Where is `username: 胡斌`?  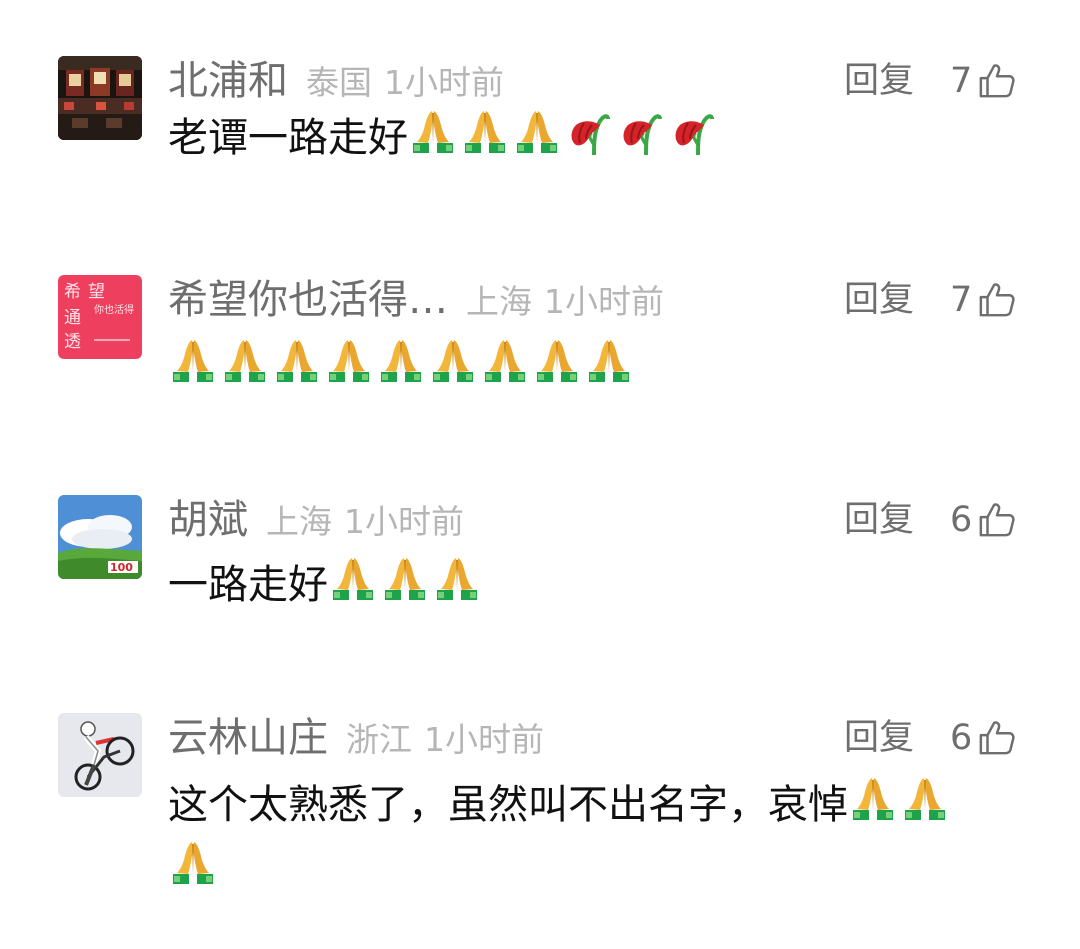 username: 胡斌 is located at coordinates (208, 520).